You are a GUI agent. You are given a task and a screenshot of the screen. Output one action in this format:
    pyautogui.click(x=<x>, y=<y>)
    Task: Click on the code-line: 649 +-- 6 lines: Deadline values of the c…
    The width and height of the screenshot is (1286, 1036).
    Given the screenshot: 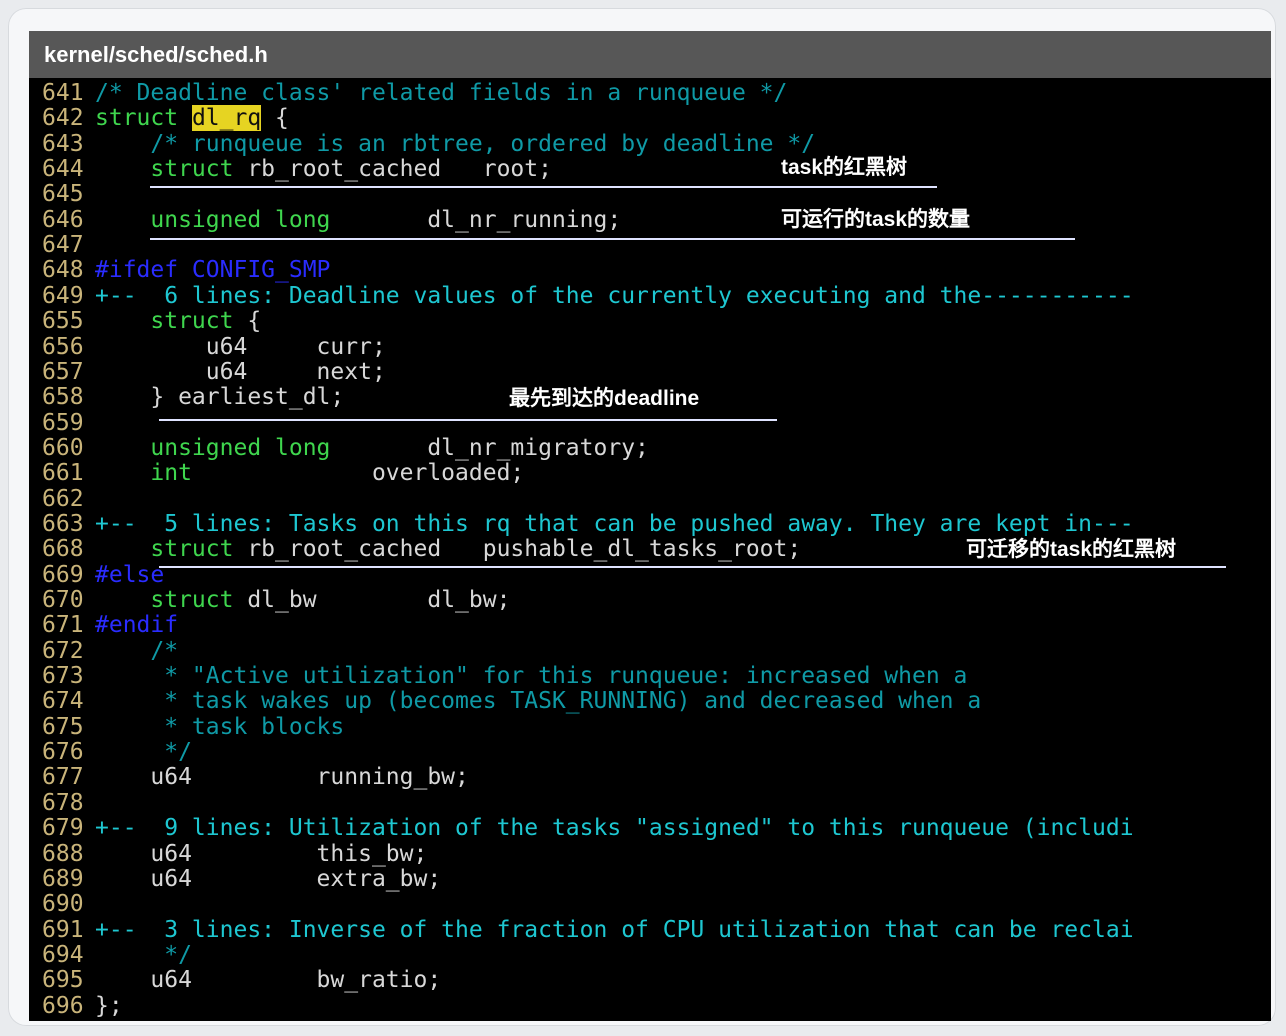 What is the action you would take?
    pyautogui.click(x=581, y=296)
    